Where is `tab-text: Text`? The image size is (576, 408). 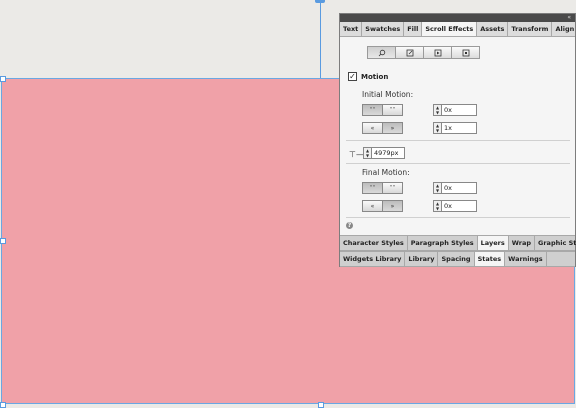 tab-text: Text is located at coordinates (351, 29).